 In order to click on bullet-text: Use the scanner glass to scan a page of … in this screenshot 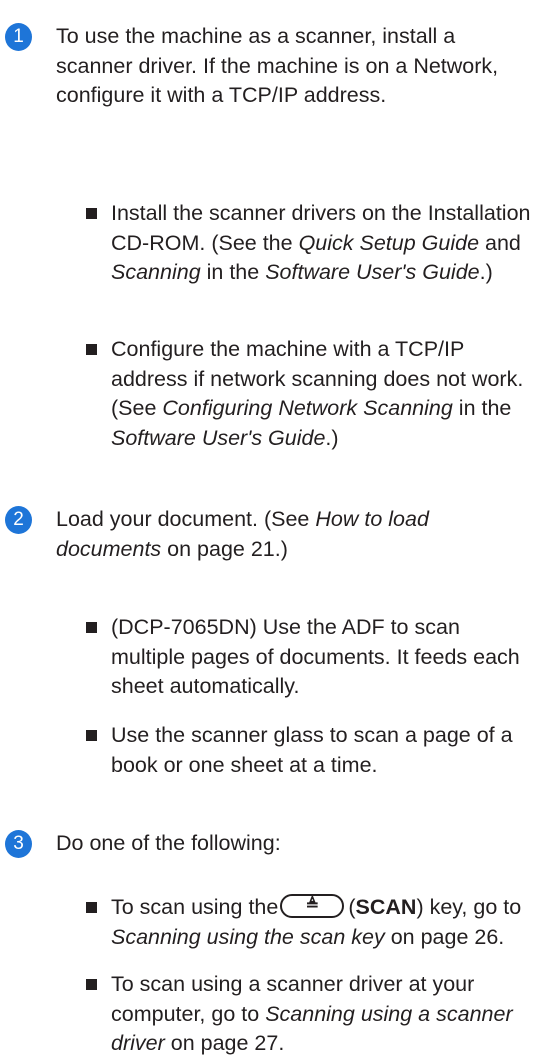, I will do `click(312, 750)`.